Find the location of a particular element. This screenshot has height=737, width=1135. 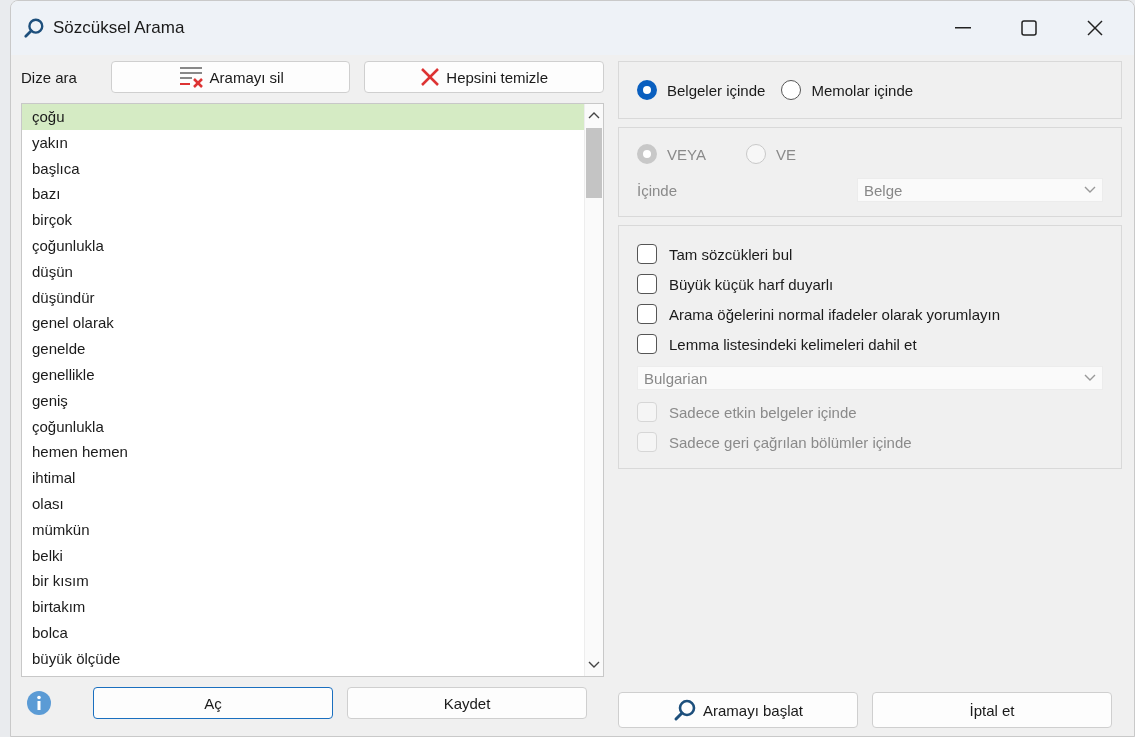

list-item: genelde is located at coordinates (303, 349).